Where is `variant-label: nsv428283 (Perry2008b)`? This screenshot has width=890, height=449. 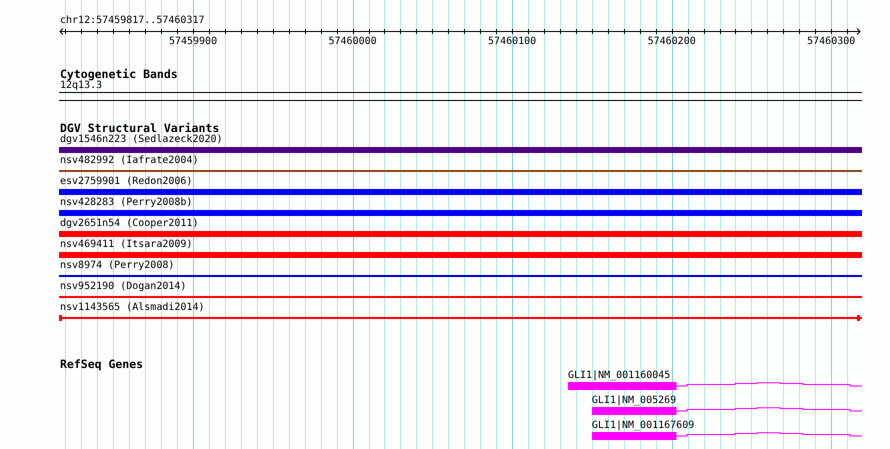 variant-label: nsv428283 (Perry2008b) is located at coordinates (125, 203).